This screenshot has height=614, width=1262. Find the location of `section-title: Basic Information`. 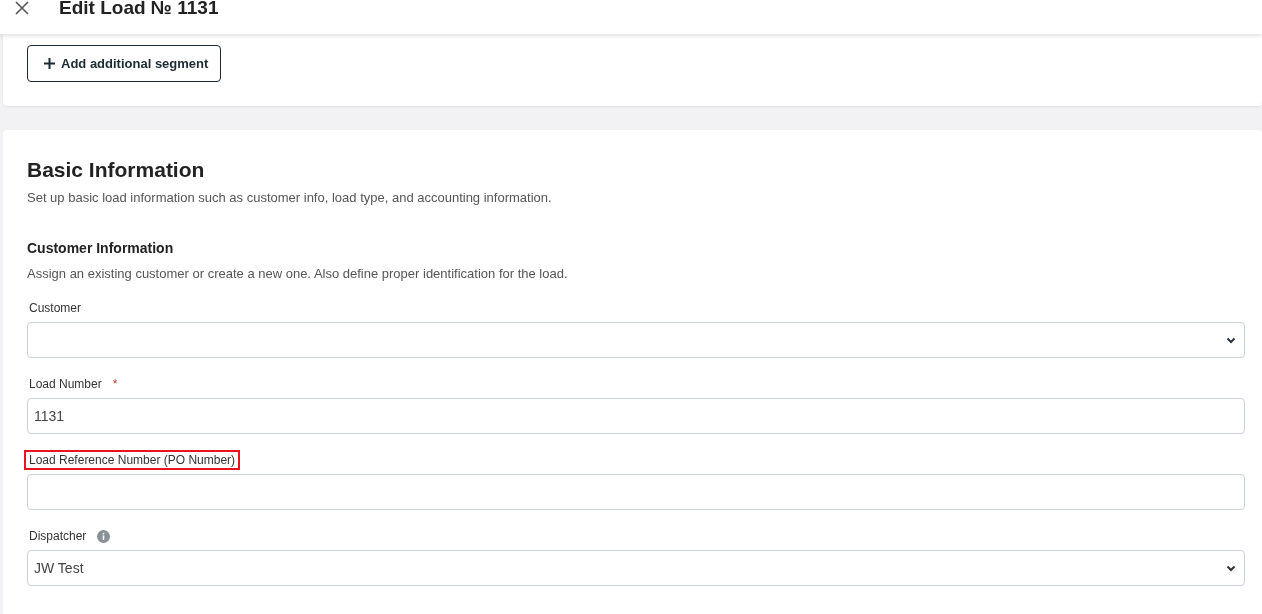

section-title: Basic Information is located at coordinates (116, 170).